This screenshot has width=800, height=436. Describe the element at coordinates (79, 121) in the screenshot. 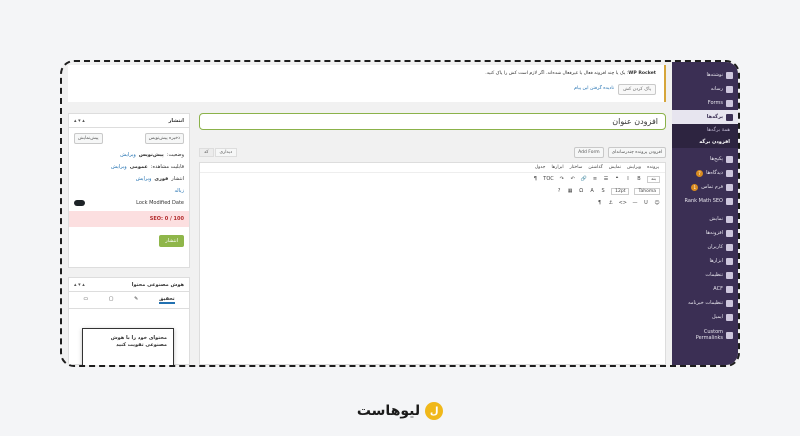

I see `box-arrows-icon: ▴ ▾ ▴` at that location.